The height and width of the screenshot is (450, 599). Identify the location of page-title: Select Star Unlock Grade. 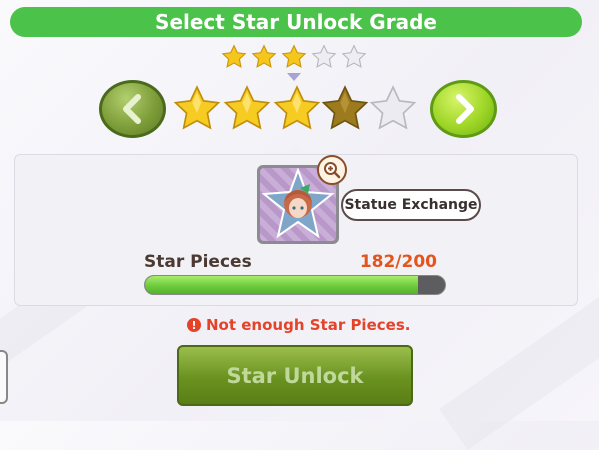
(296, 22).